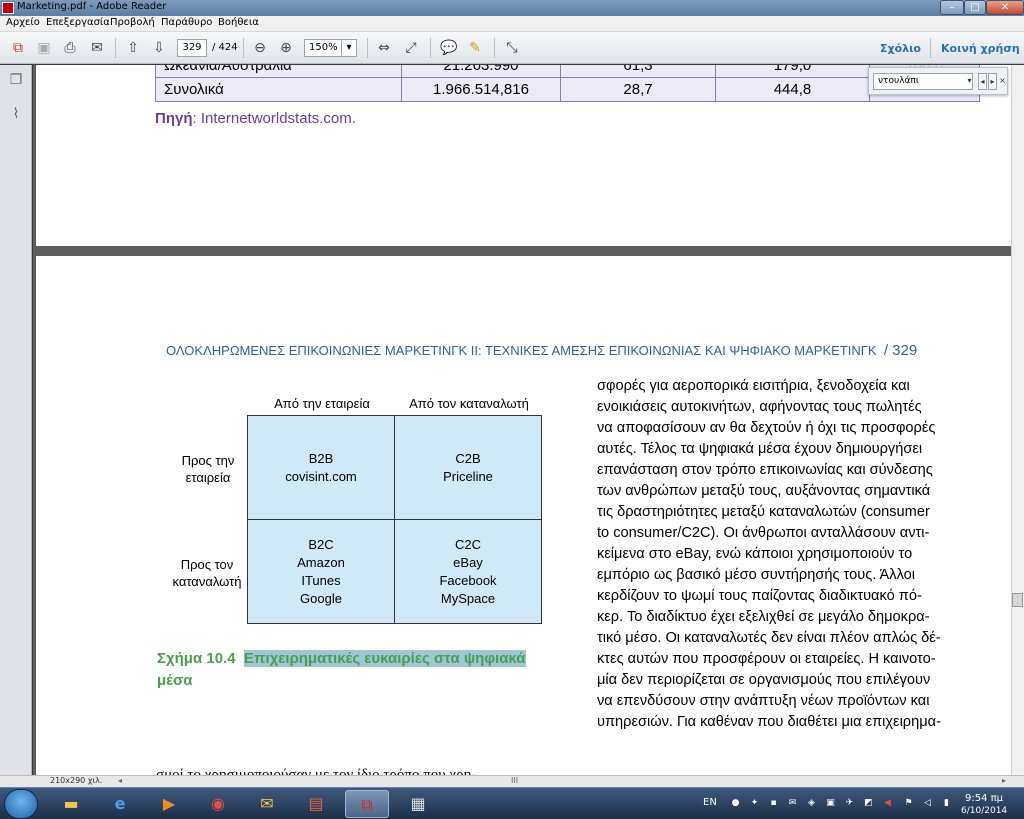  I want to click on media-player-icon: ▶, so click(169, 804).